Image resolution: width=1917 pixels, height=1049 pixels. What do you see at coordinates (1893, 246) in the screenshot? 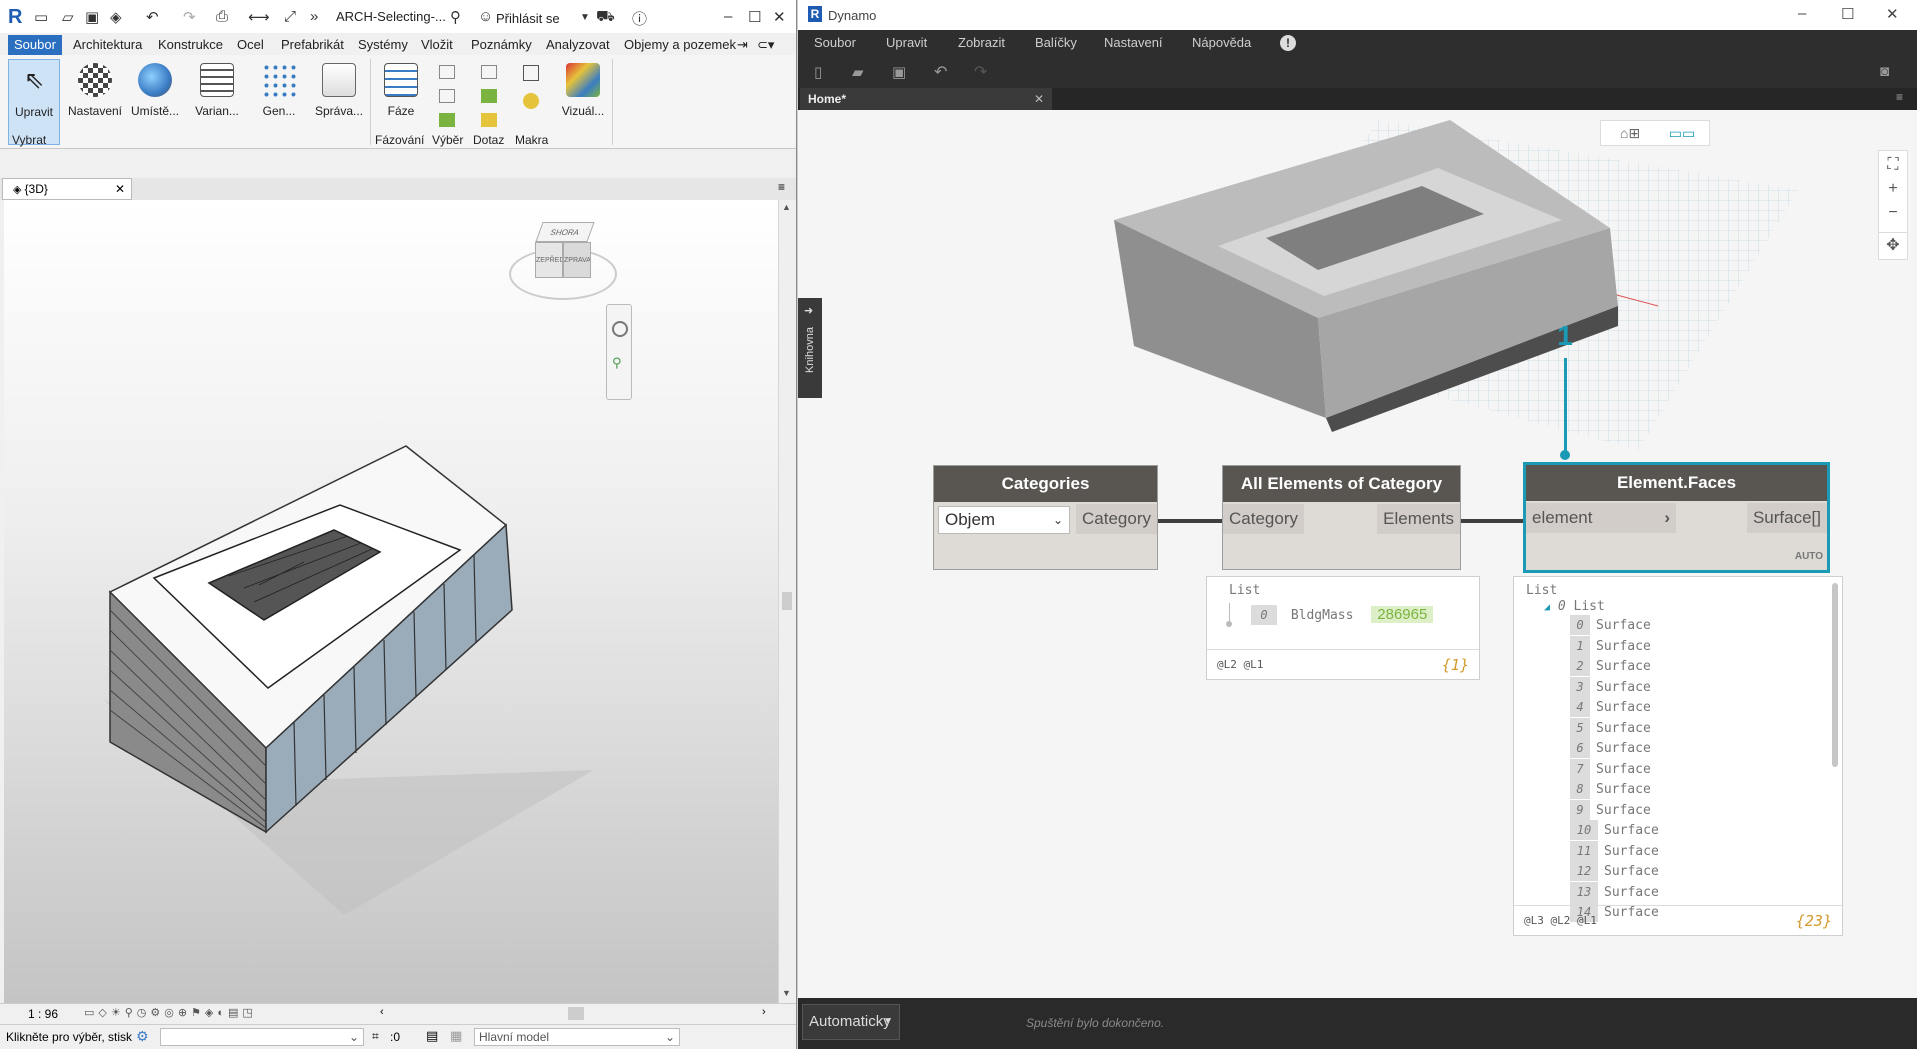
I see `pan-icon: ✥` at bounding box center [1893, 246].